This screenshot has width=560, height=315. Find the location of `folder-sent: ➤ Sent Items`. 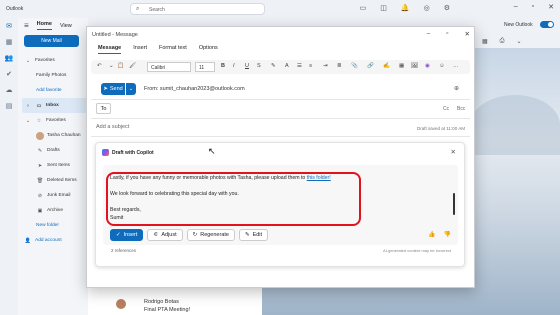

folder-sent: ➤ Sent Items is located at coordinates (55, 165).